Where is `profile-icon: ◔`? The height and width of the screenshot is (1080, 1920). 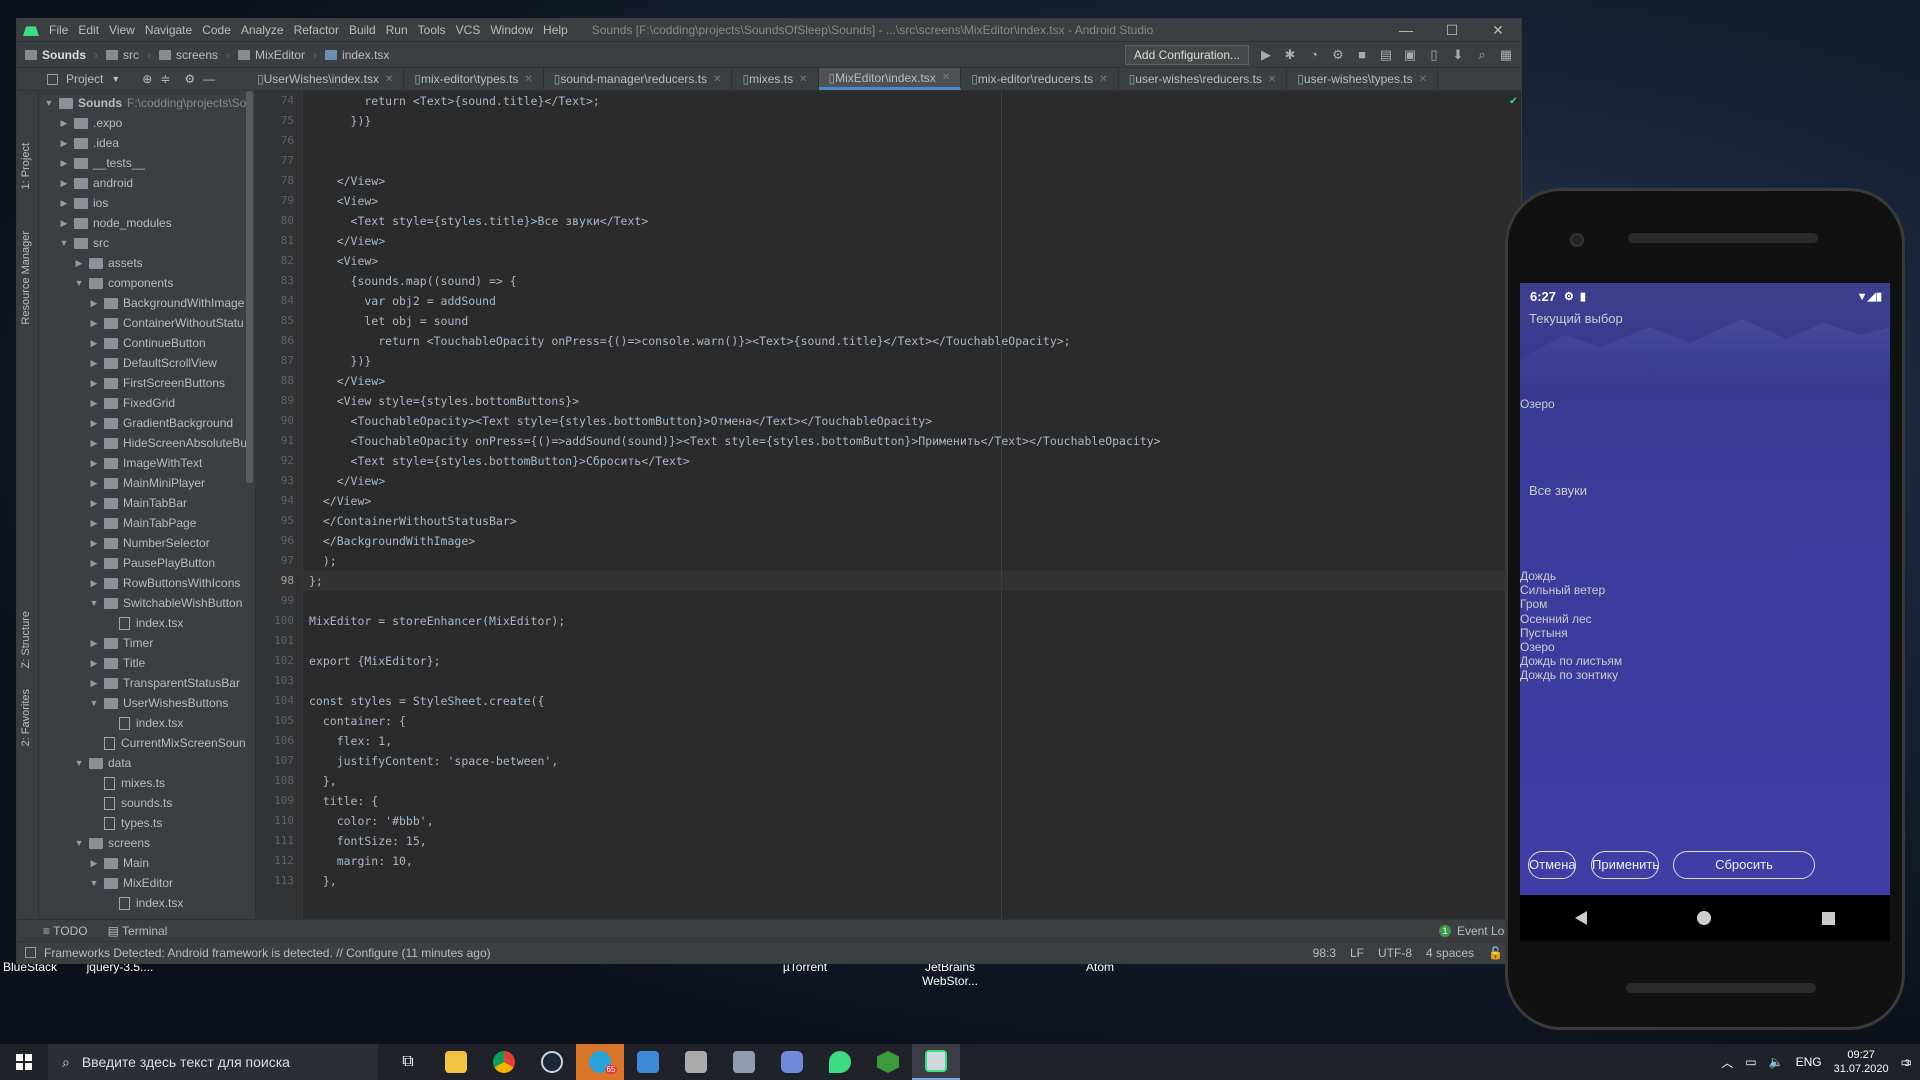
profile-icon: ◔ is located at coordinates (1314, 54).